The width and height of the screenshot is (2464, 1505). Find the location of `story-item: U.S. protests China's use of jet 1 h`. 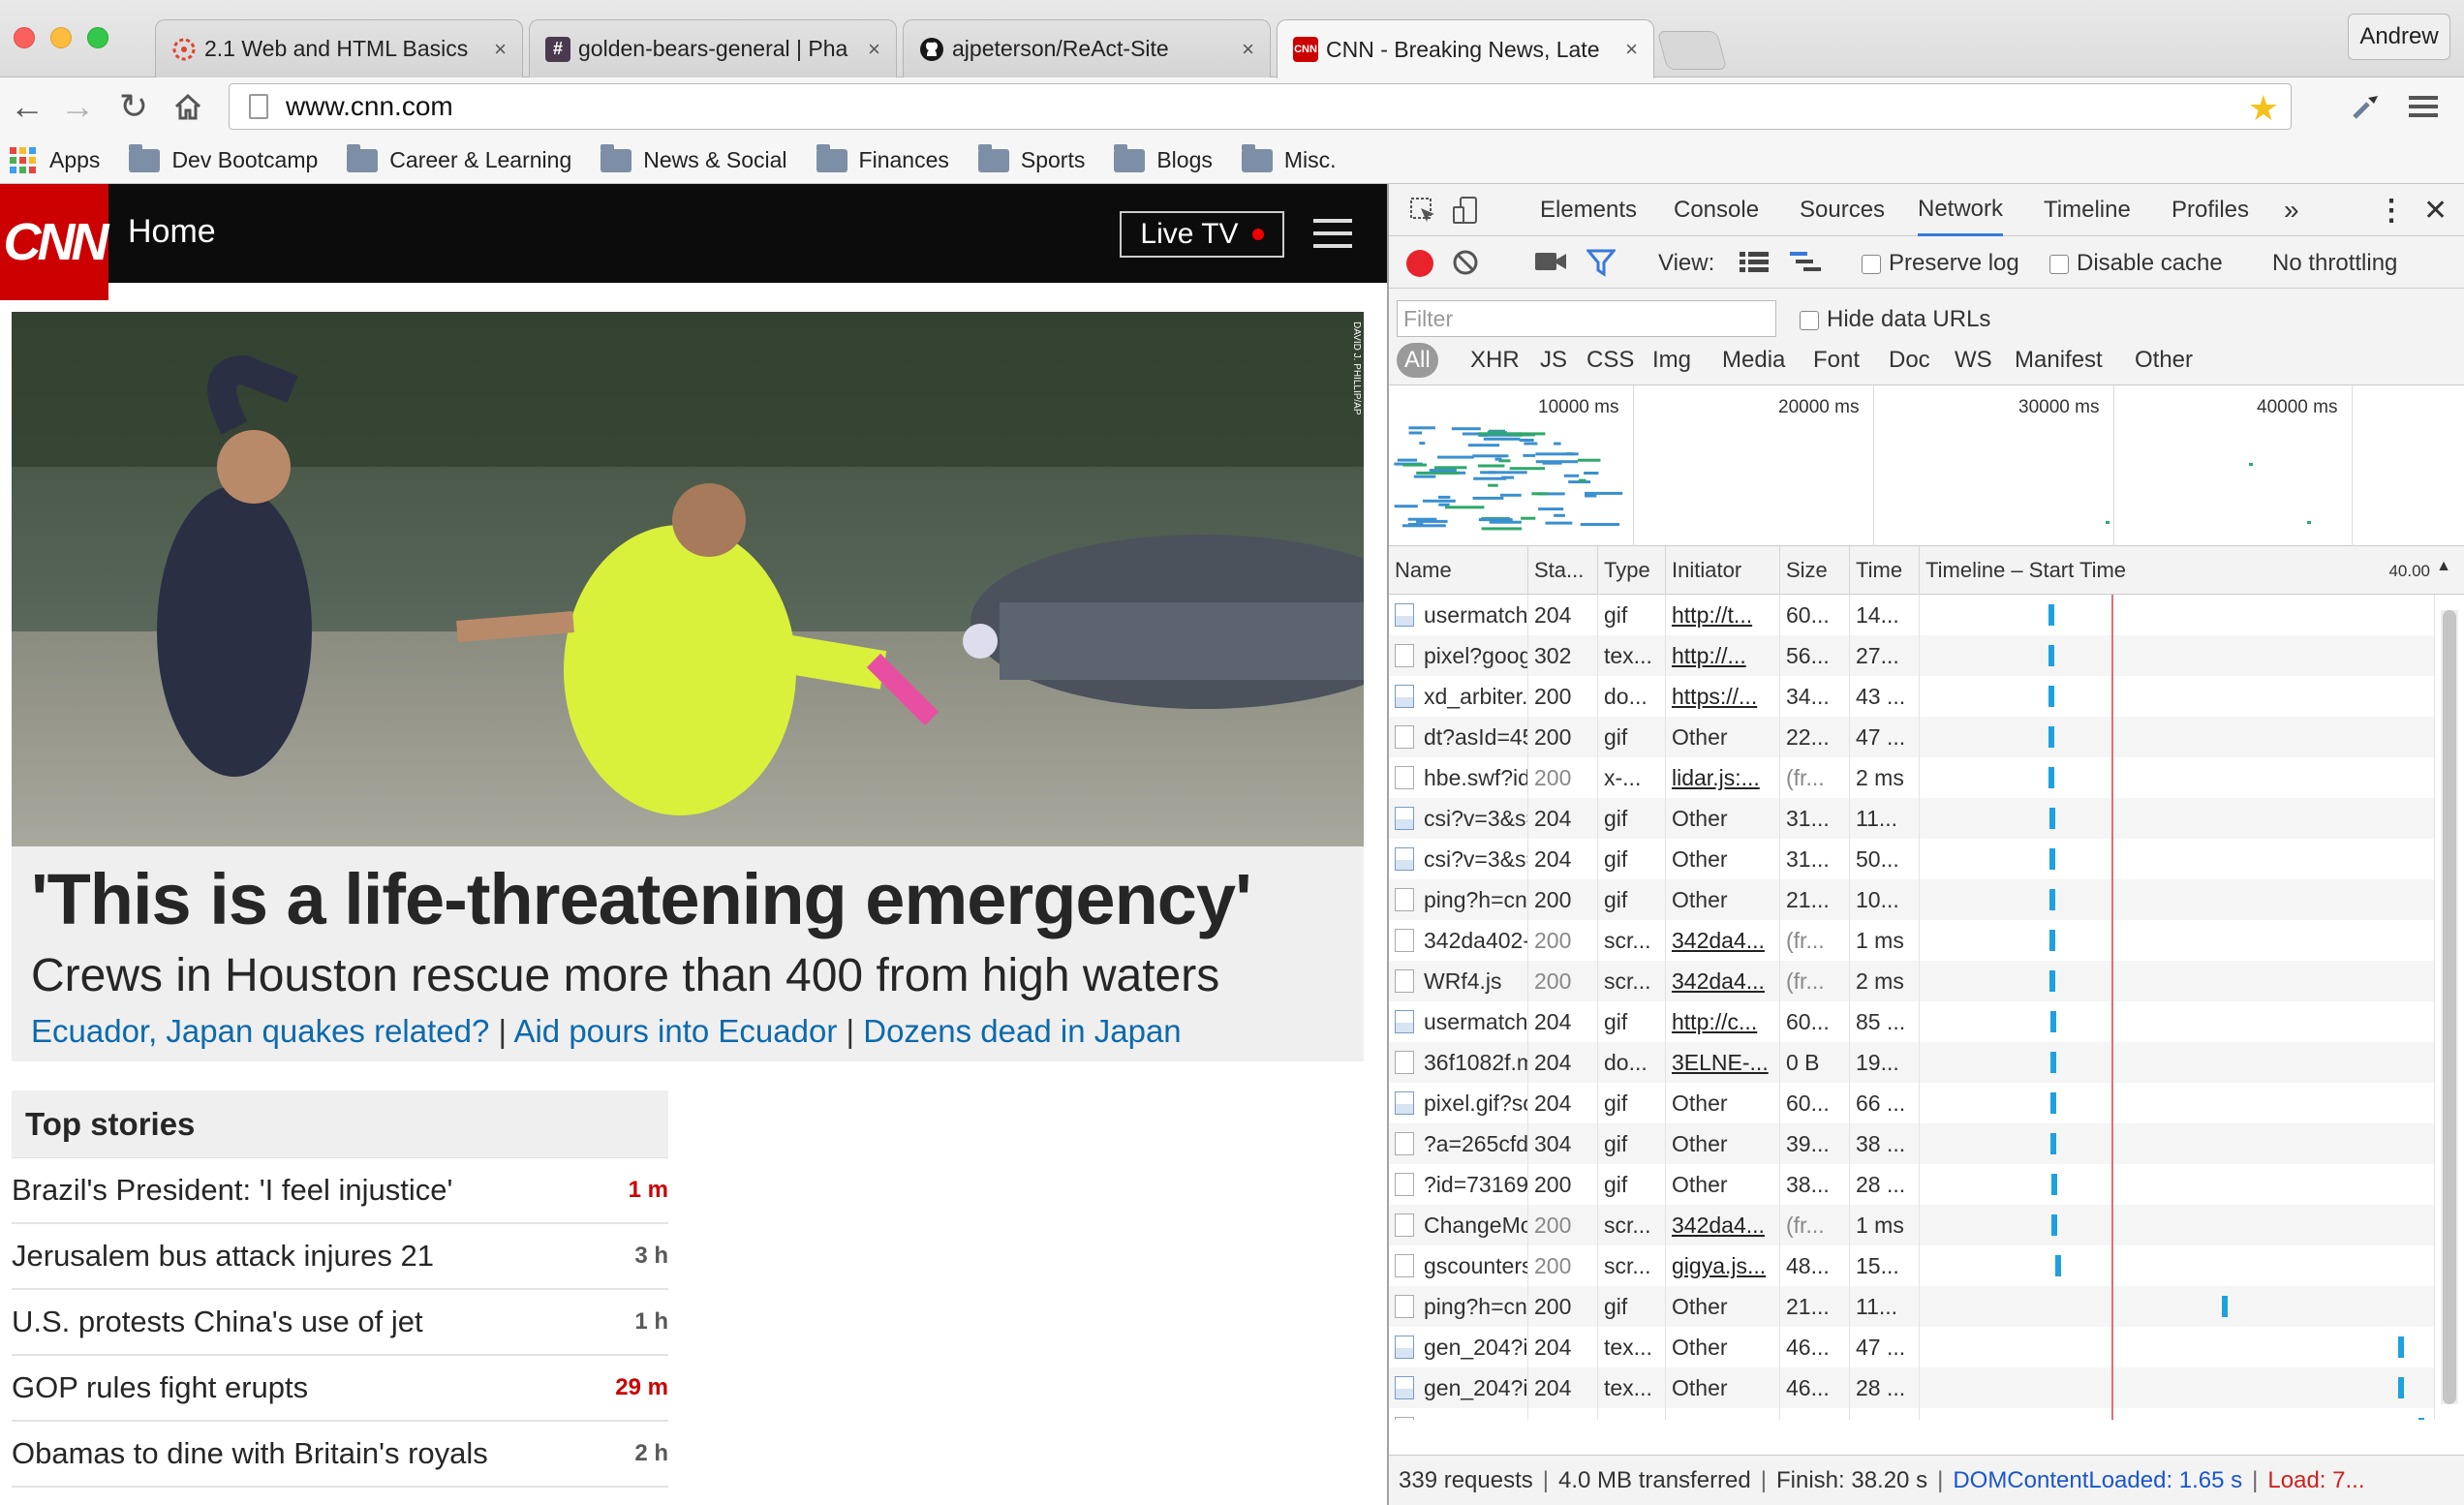

story-item: U.S. protests China's use of jet 1 h is located at coordinates (340, 1323).